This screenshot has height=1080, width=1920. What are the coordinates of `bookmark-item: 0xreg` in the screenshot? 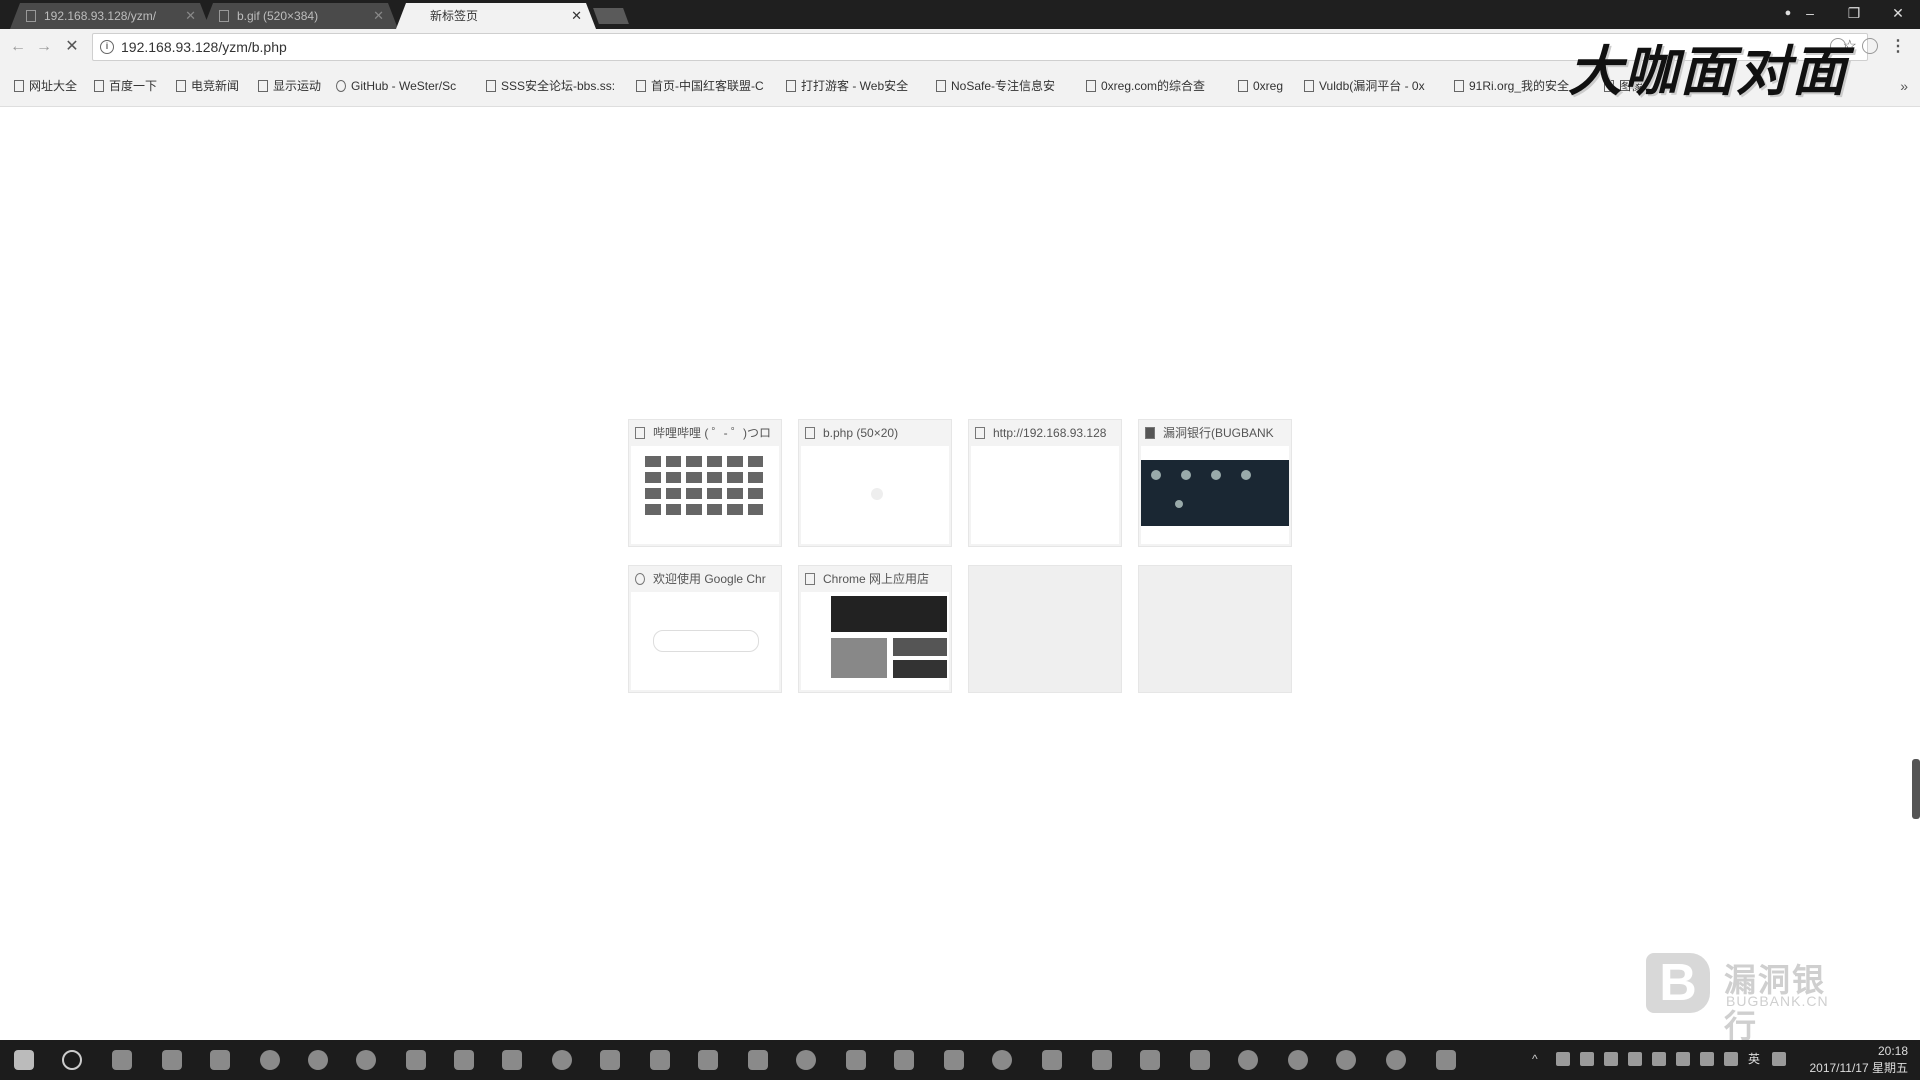 It's located at (1260, 86).